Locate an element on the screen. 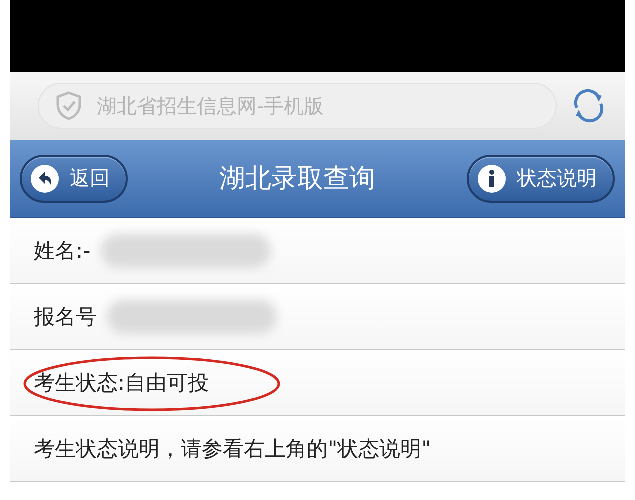 The height and width of the screenshot is (500, 635). status-info-button: 状态说明 is located at coordinates (541, 178).